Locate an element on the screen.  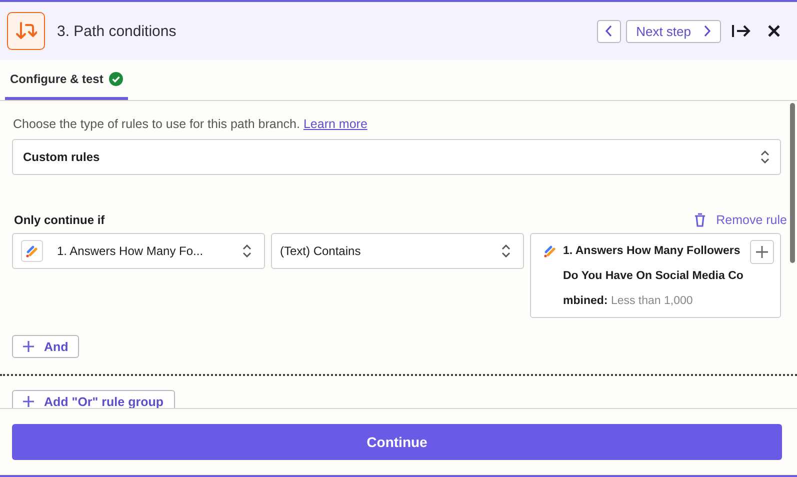
configure-tab: Configure & test is located at coordinates (66, 80).